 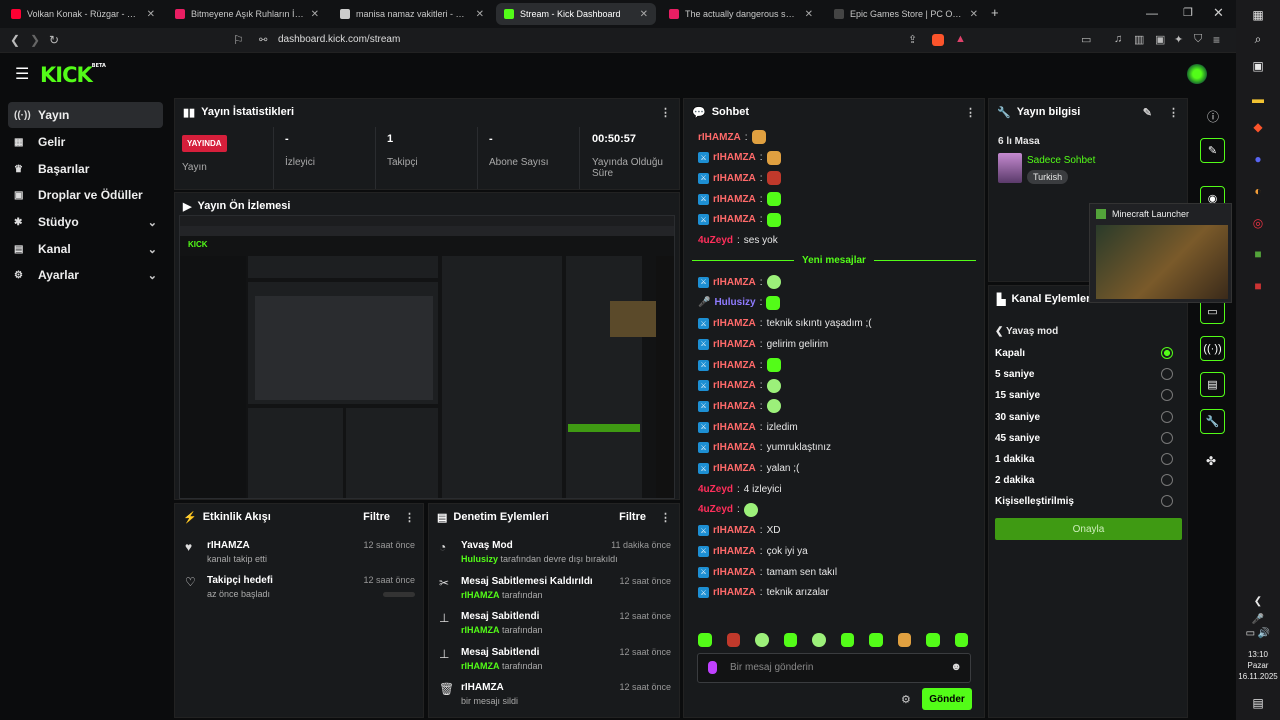 I want to click on tray-network-icon: ▭ 🔊, so click(x=1258, y=633).